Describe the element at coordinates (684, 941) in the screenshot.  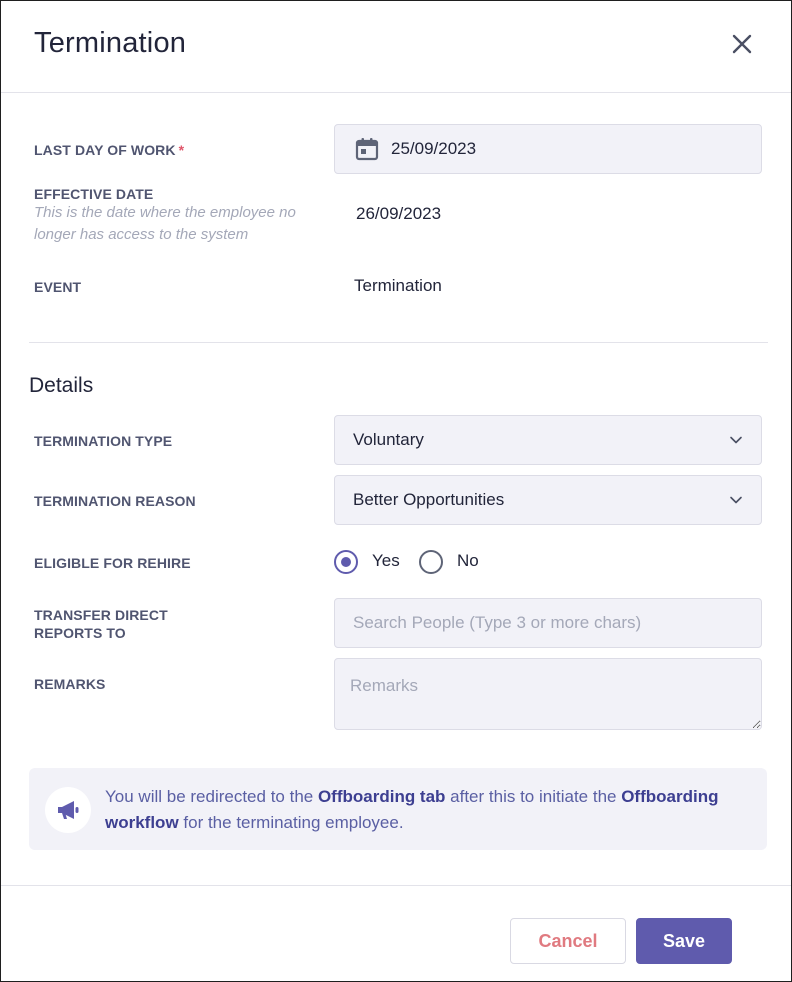
I see `save-button: Save` at that location.